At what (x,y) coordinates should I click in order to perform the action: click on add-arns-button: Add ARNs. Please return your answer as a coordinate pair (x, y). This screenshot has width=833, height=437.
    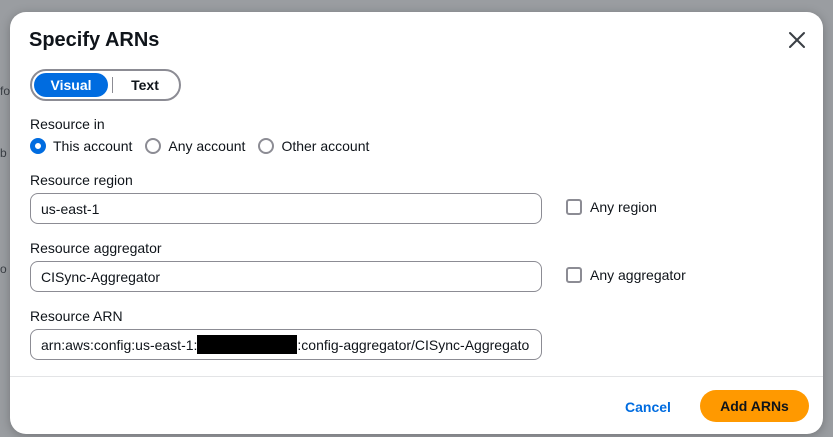
    Looking at the image, I should click on (754, 406).